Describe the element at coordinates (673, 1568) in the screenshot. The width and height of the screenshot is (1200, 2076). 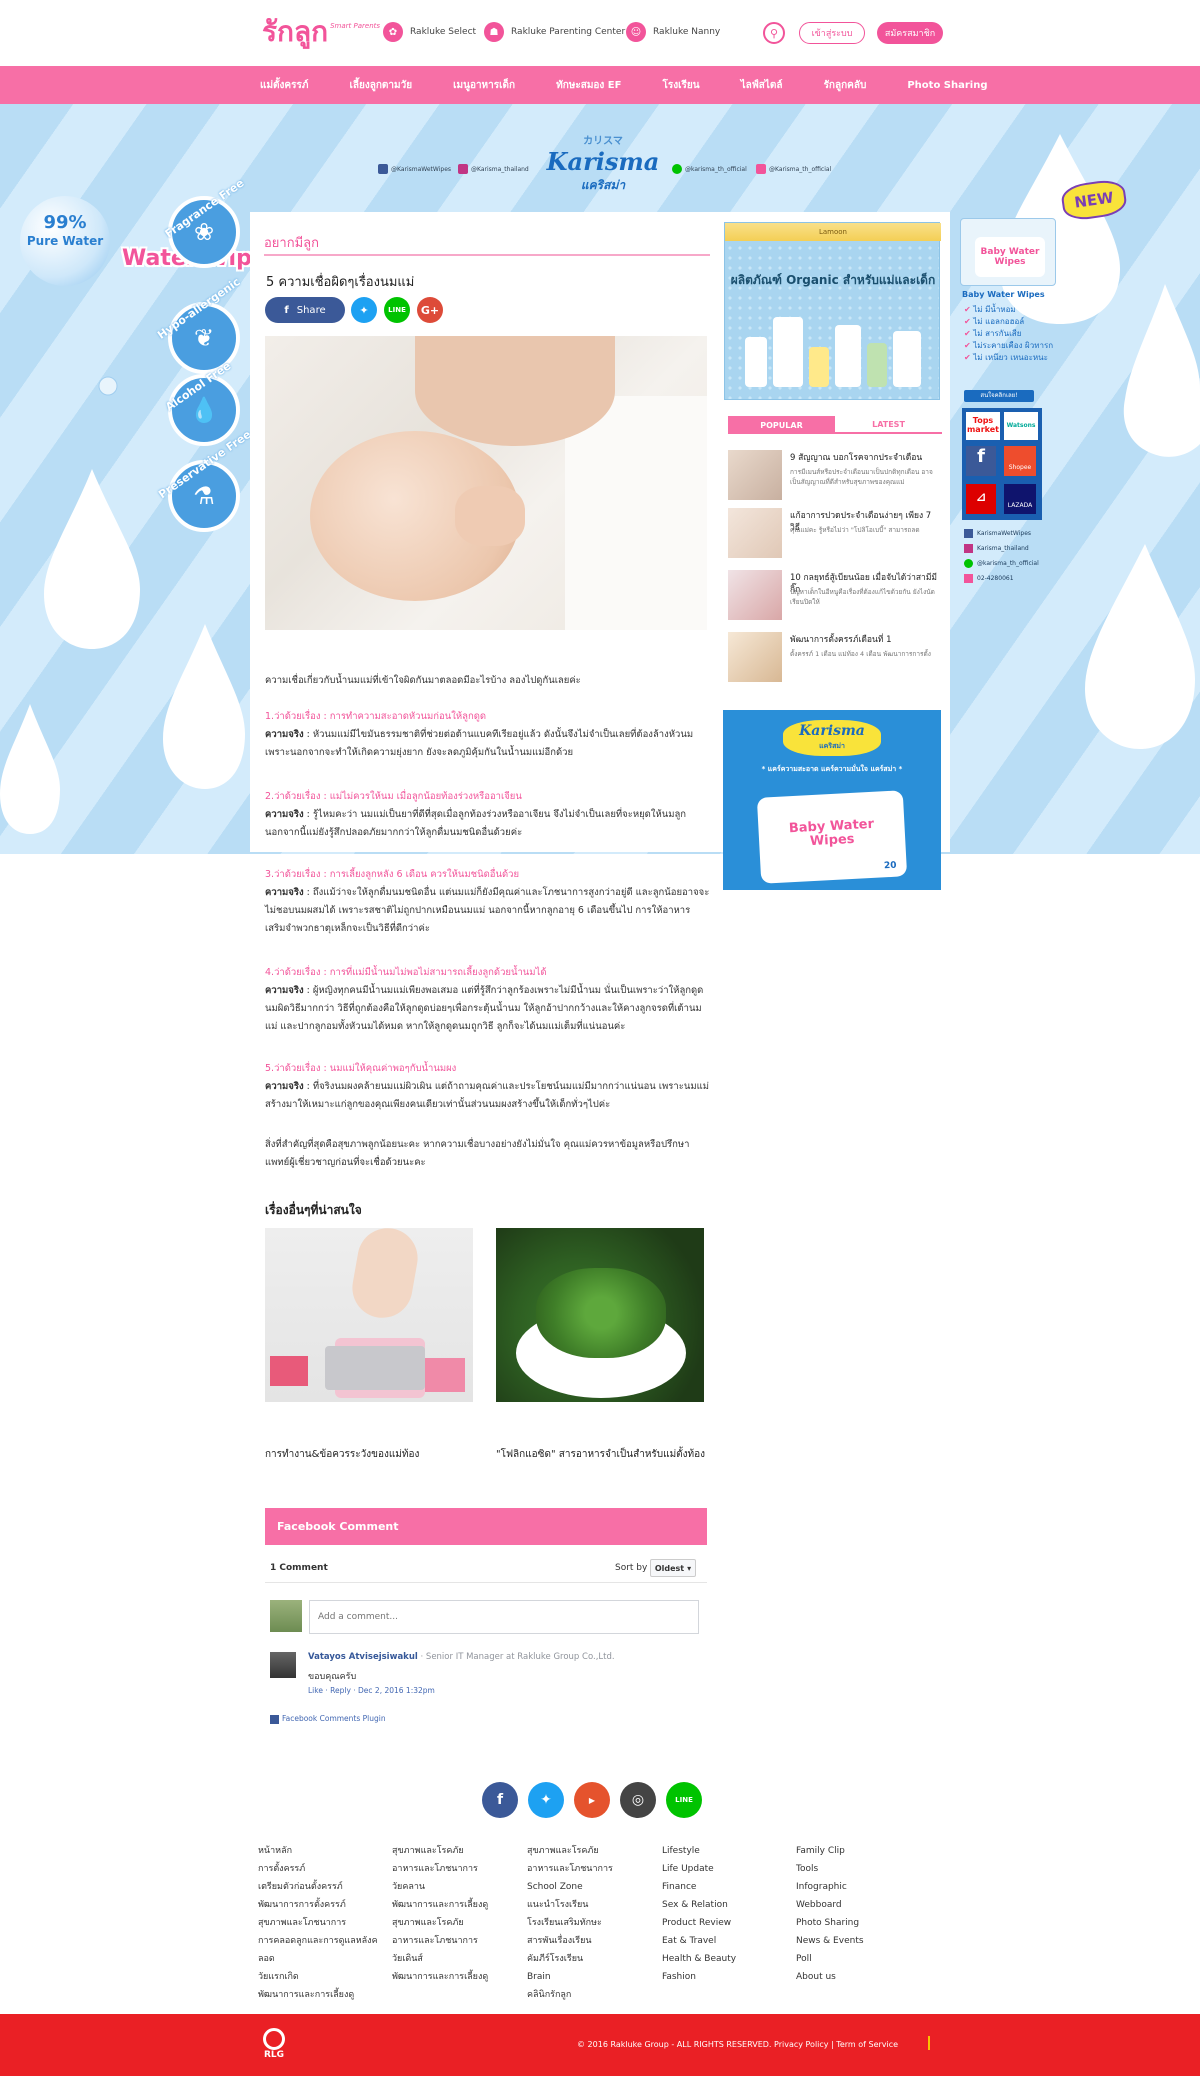
I see `sort-select: Oldest ▾` at that location.